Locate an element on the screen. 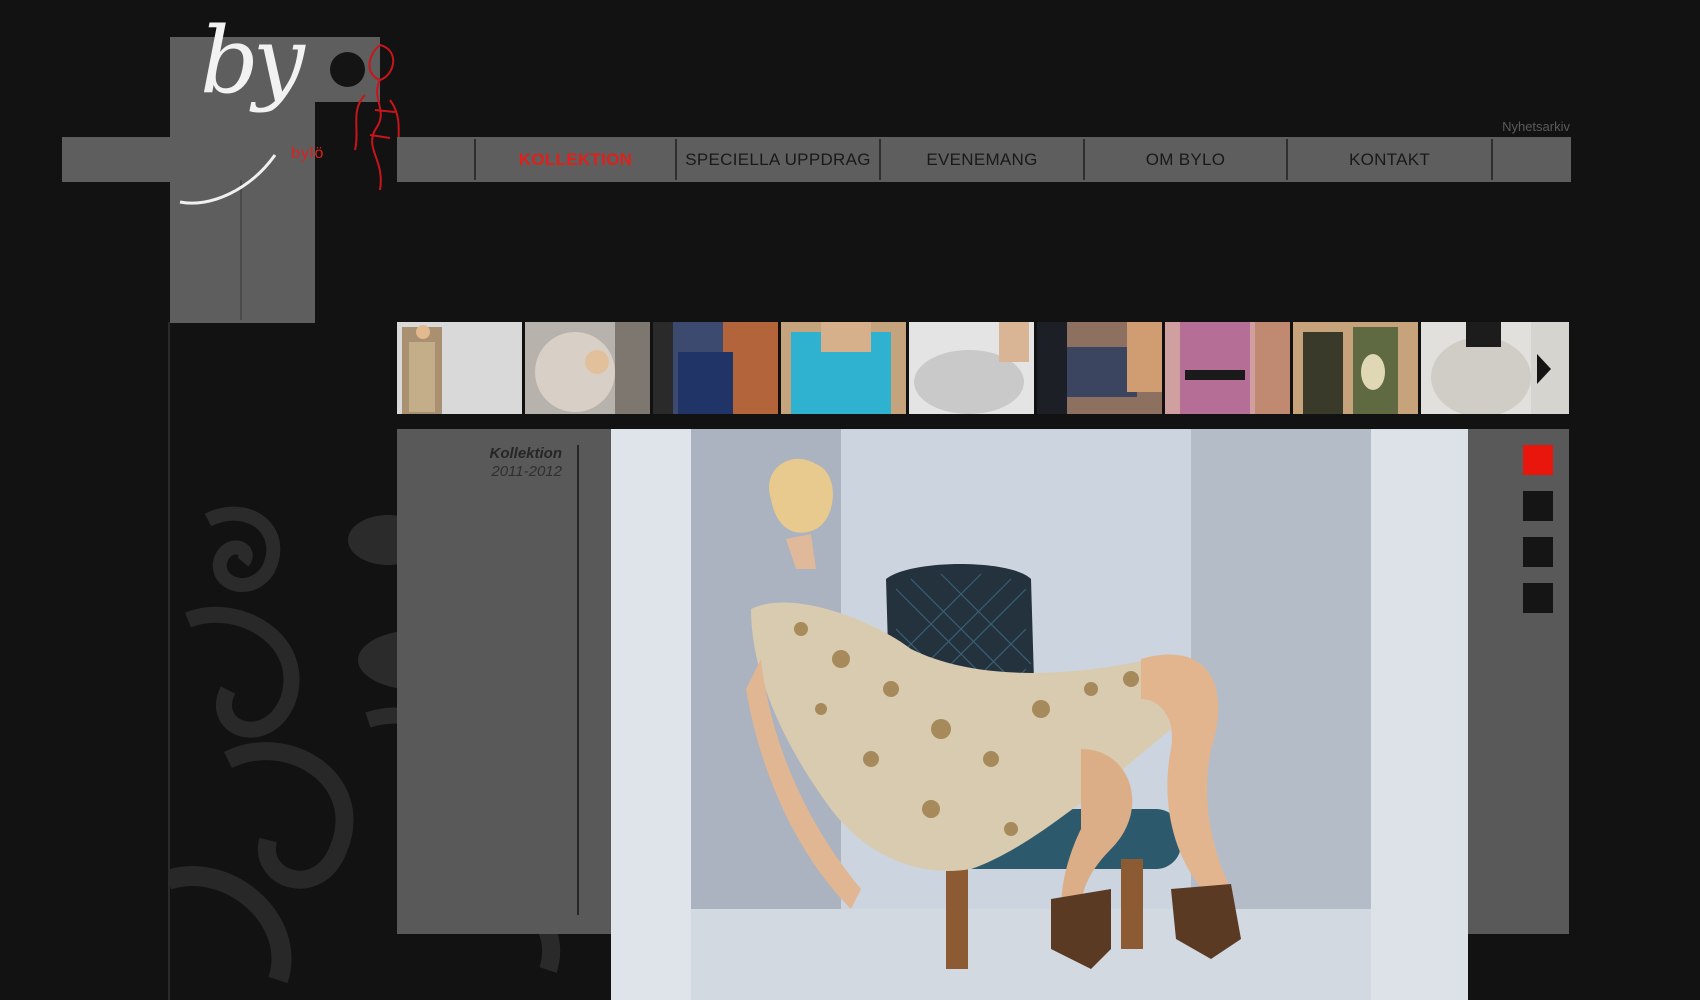  slide-selector-panel is located at coordinates (1518, 681).